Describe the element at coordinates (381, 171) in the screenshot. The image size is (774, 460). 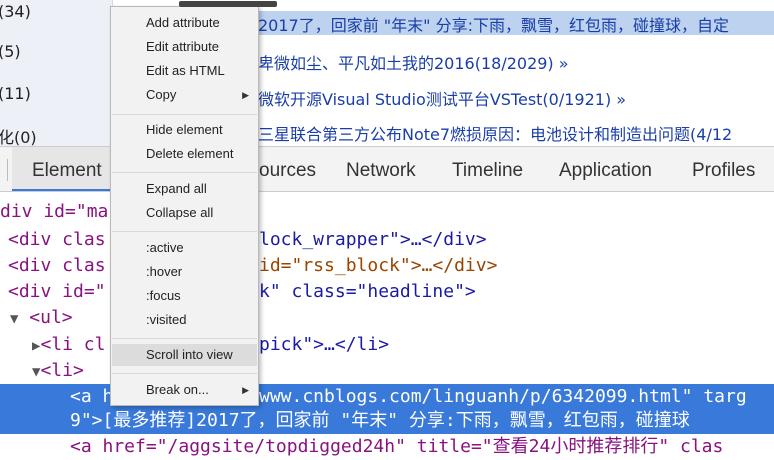
I see `tab-network: Network` at that location.